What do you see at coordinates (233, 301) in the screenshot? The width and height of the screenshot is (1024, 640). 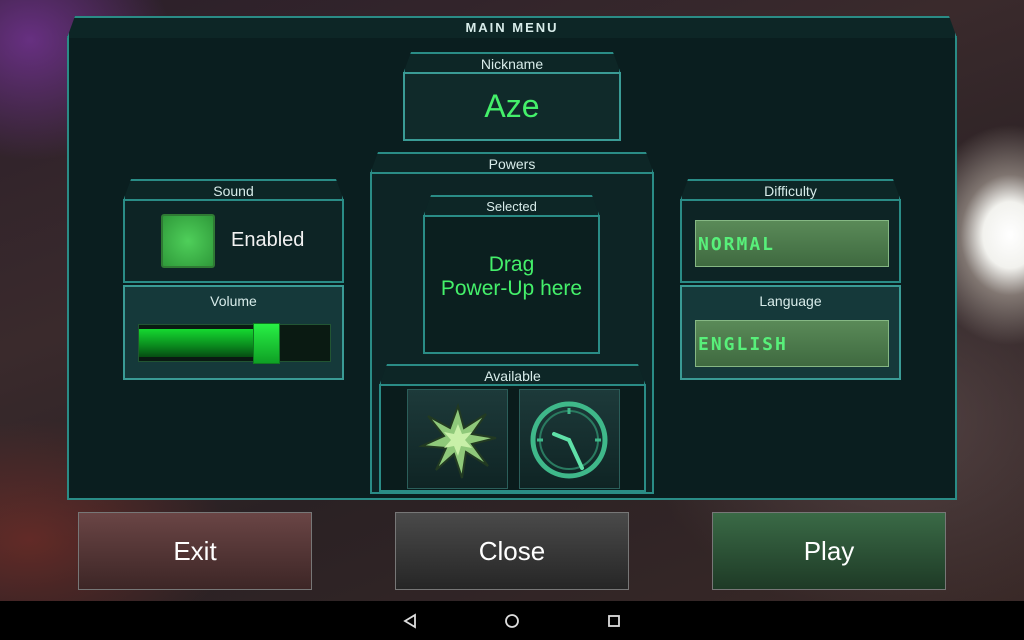 I see `volume-label: Volume` at bounding box center [233, 301].